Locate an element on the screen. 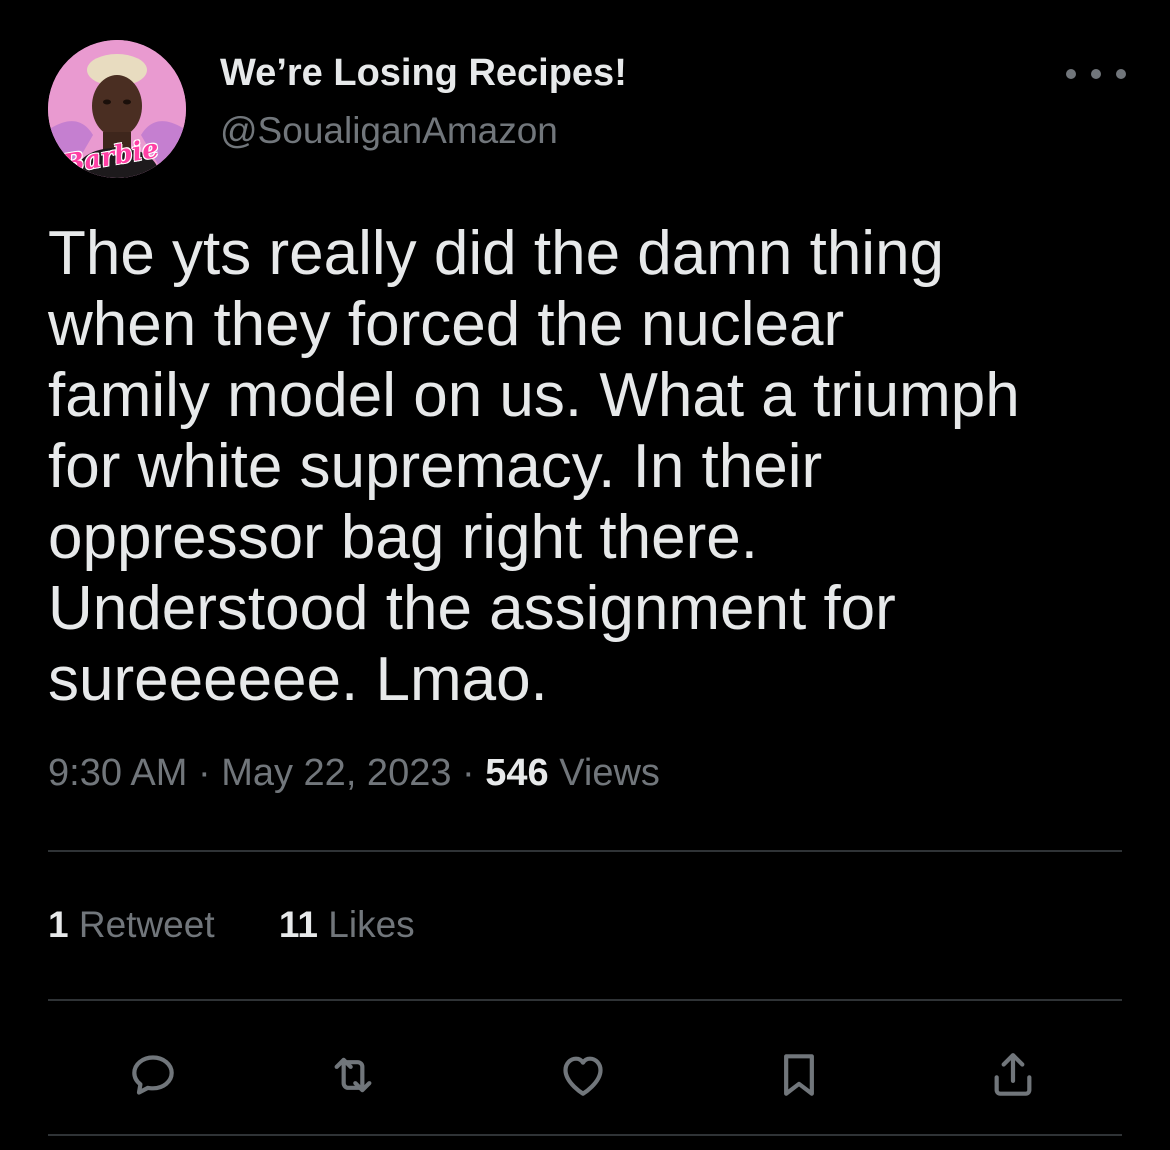 This screenshot has height=1150, width=1170. share-button is located at coordinates (1013, 1075).